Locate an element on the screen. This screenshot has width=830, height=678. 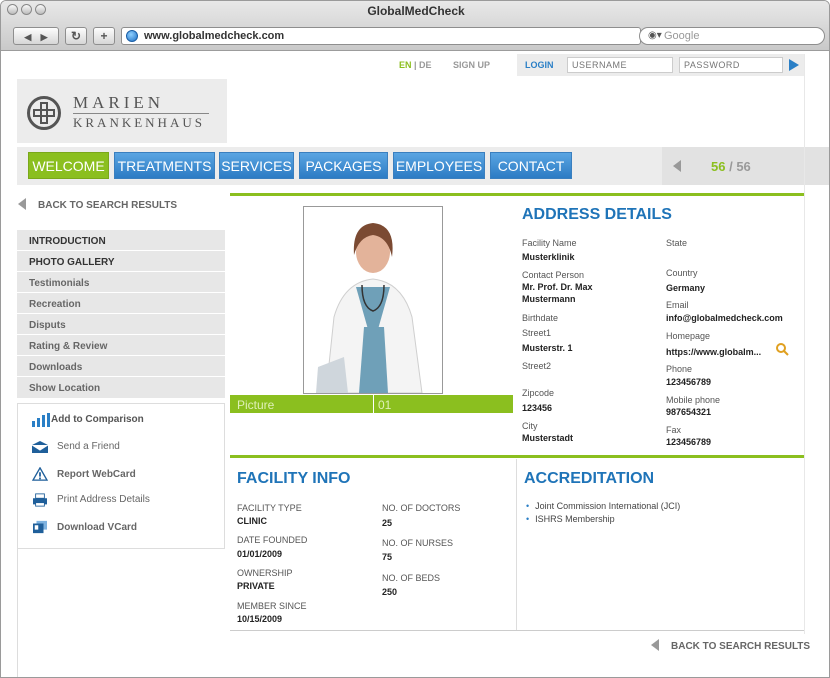
send-friend-link: Send a Friend is located at coordinates (88, 446).